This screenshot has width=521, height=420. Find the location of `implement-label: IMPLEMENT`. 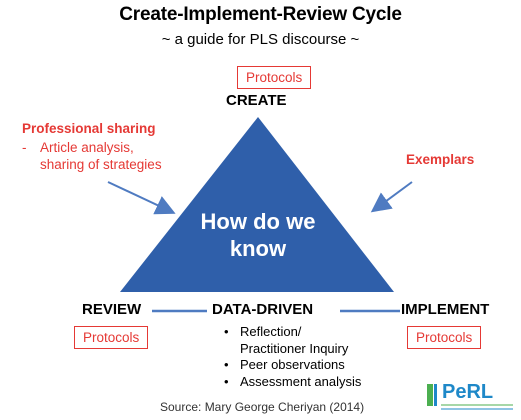

implement-label: IMPLEMENT is located at coordinates (445, 309).